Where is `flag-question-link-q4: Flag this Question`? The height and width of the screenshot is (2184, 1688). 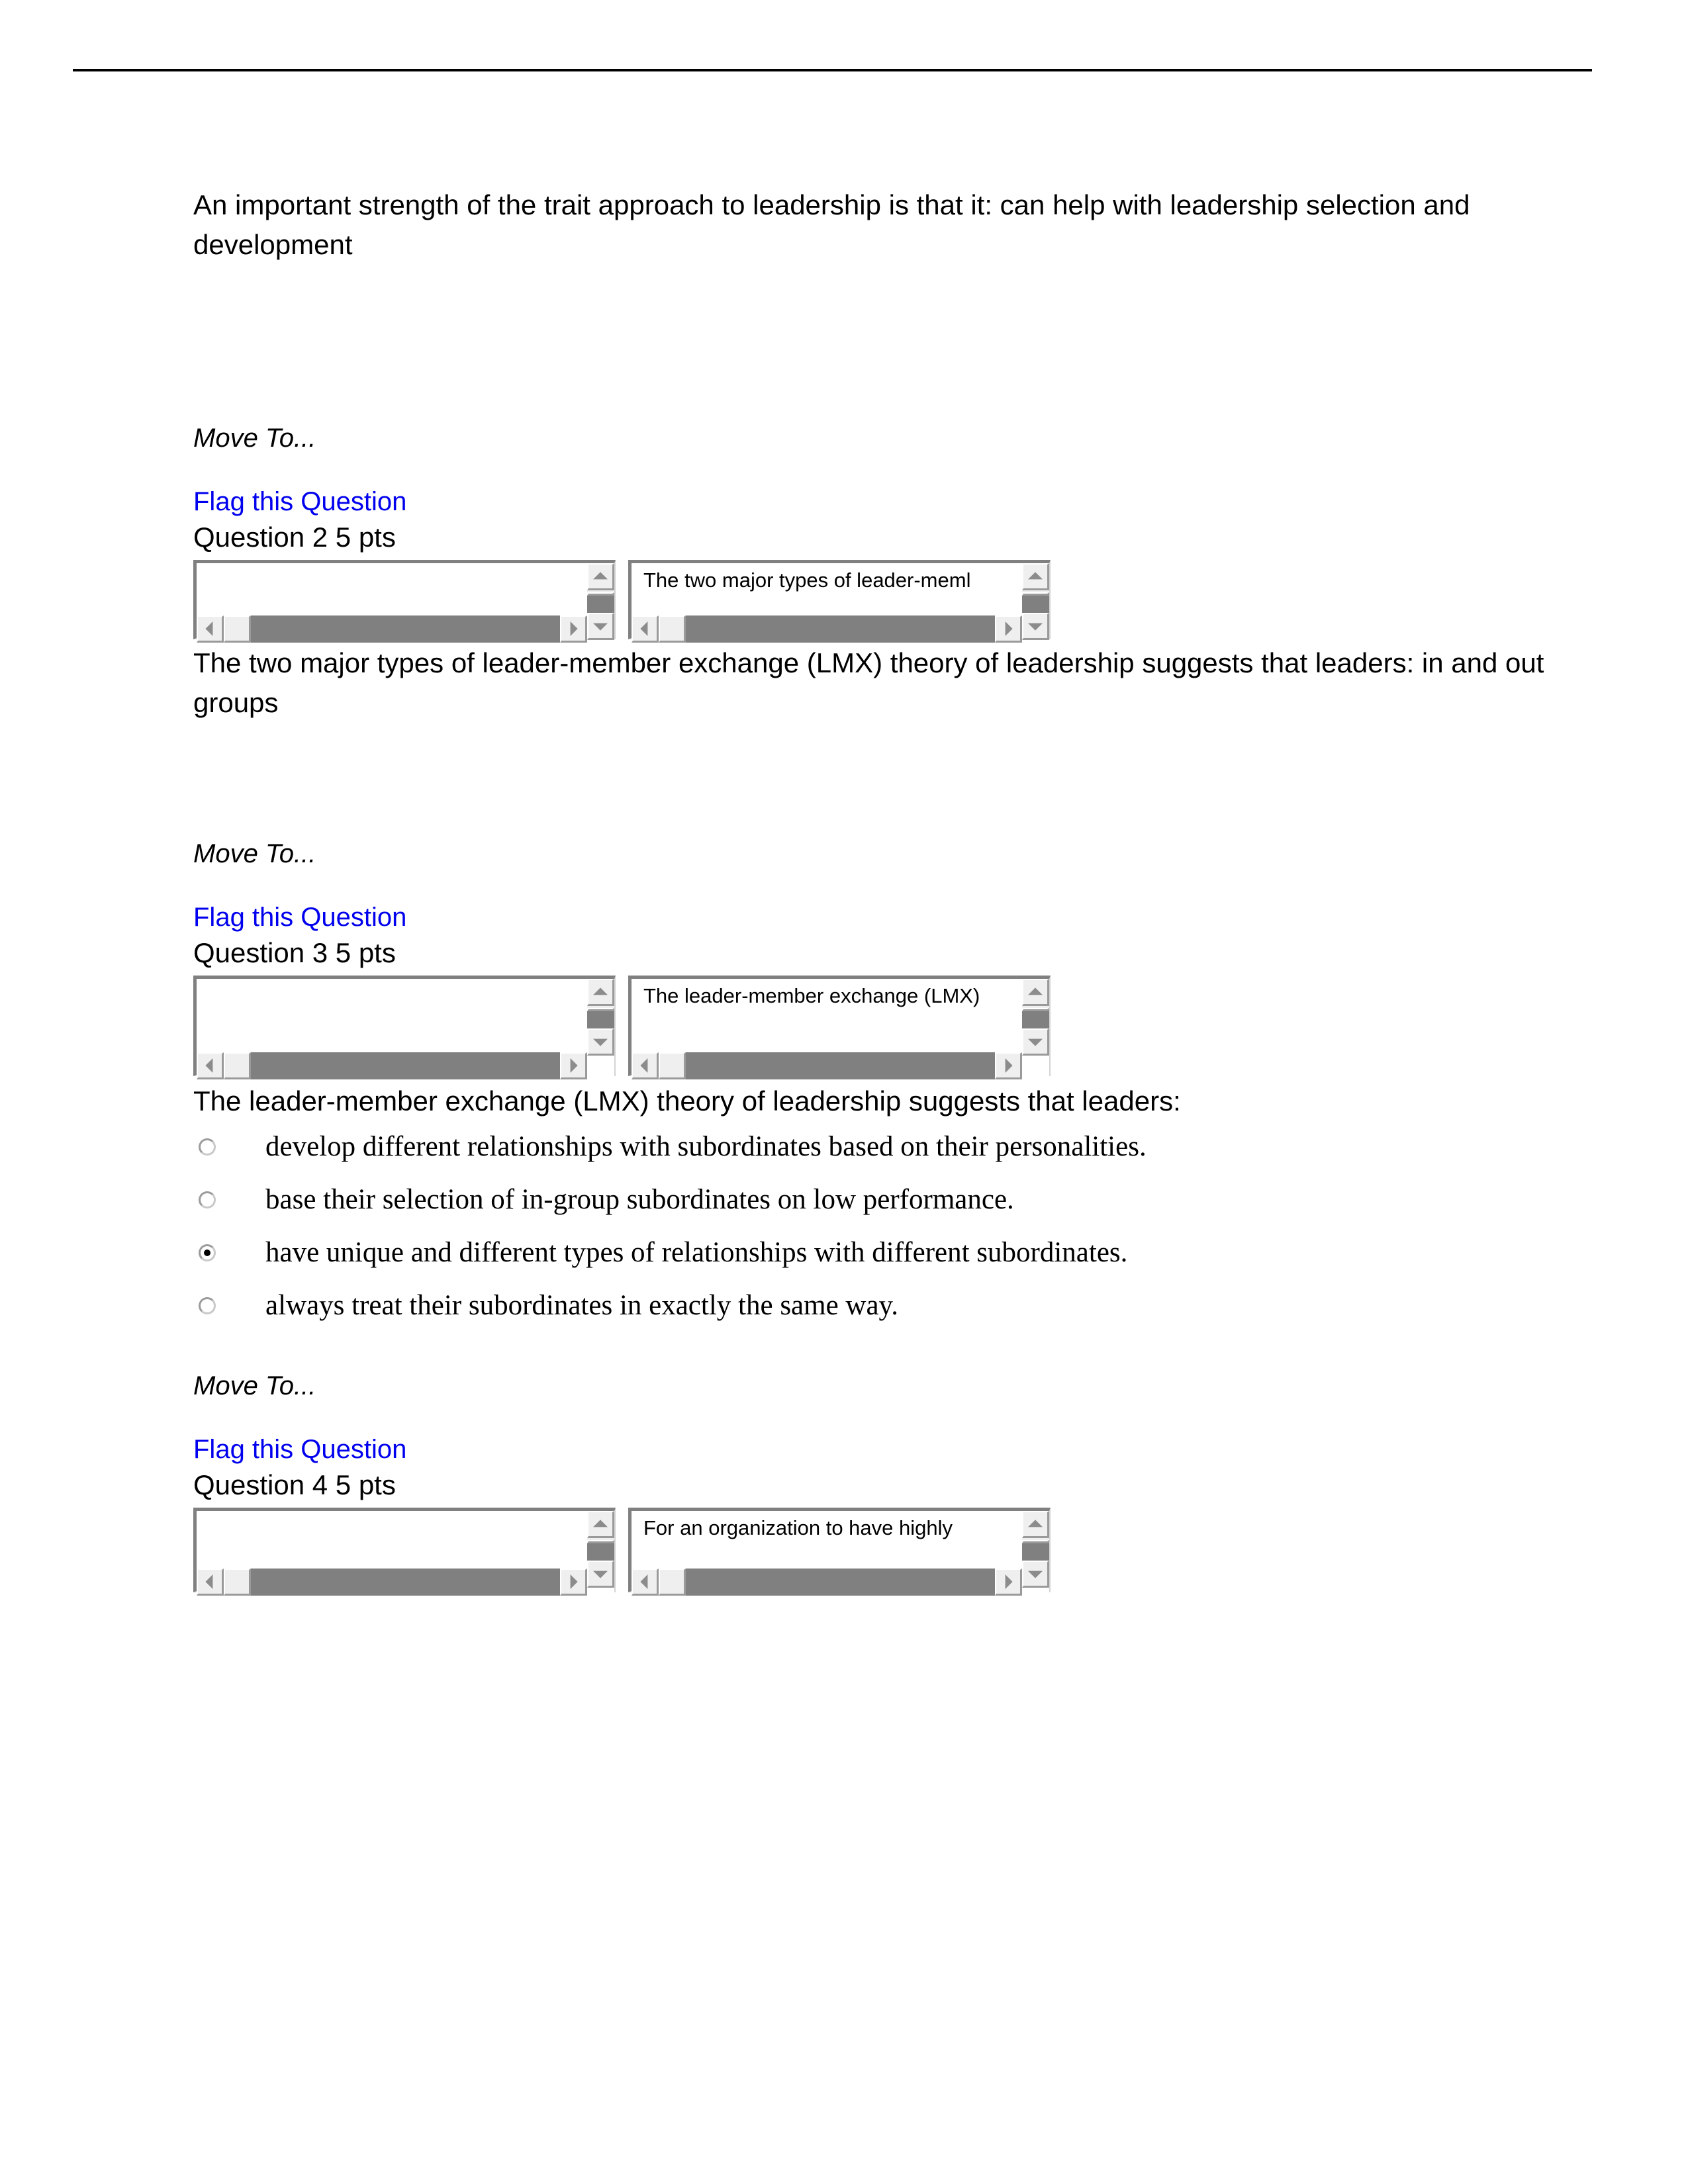 flag-question-link-q4: Flag this Question is located at coordinates (299, 1450).